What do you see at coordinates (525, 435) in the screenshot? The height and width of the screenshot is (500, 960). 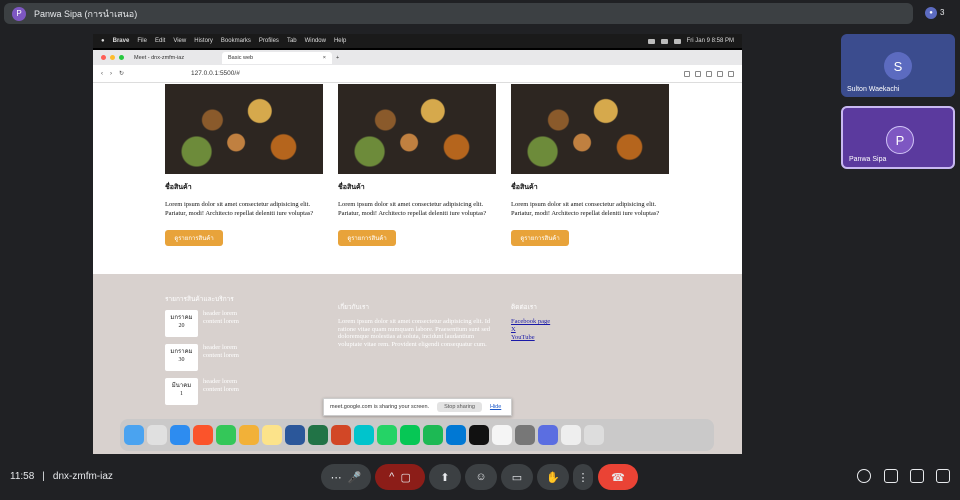 I see `iphone-mirroring-icon` at bounding box center [525, 435].